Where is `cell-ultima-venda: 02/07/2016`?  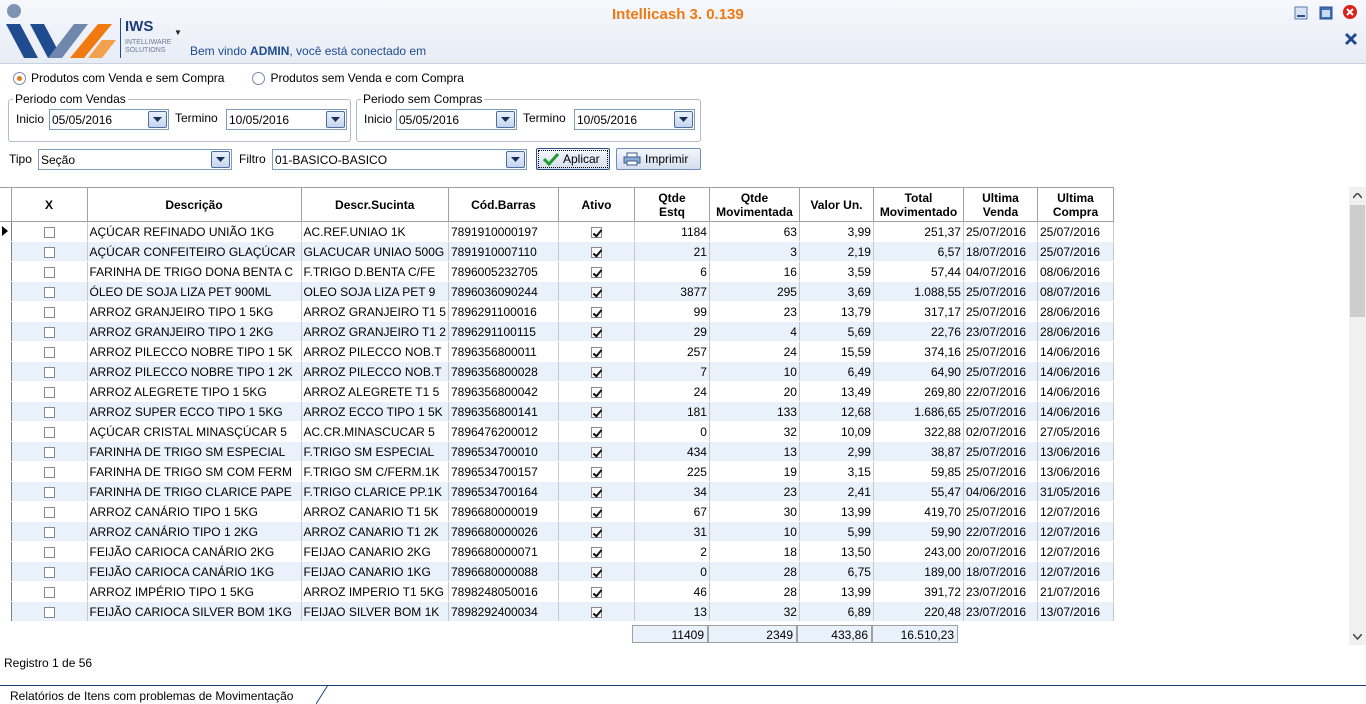
cell-ultima-venda: 02/07/2016 is located at coordinates (1000, 431).